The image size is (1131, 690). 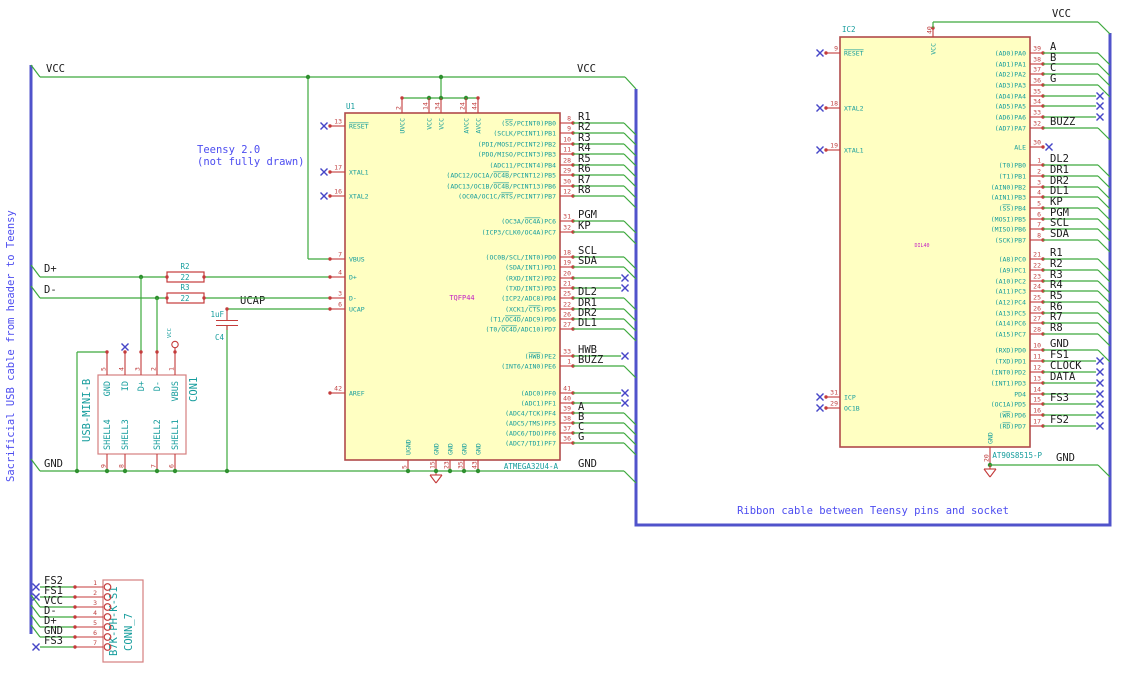 I want to click on pin-number: 41, so click(x=567, y=389).